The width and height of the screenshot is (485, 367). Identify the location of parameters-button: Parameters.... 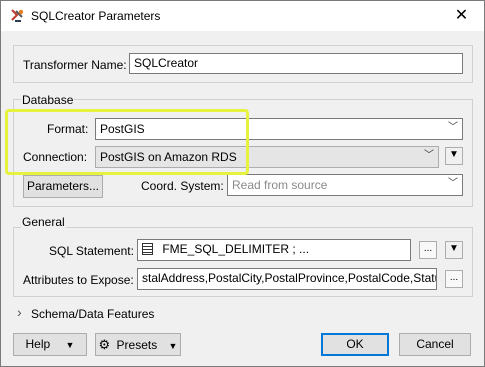
(63, 186).